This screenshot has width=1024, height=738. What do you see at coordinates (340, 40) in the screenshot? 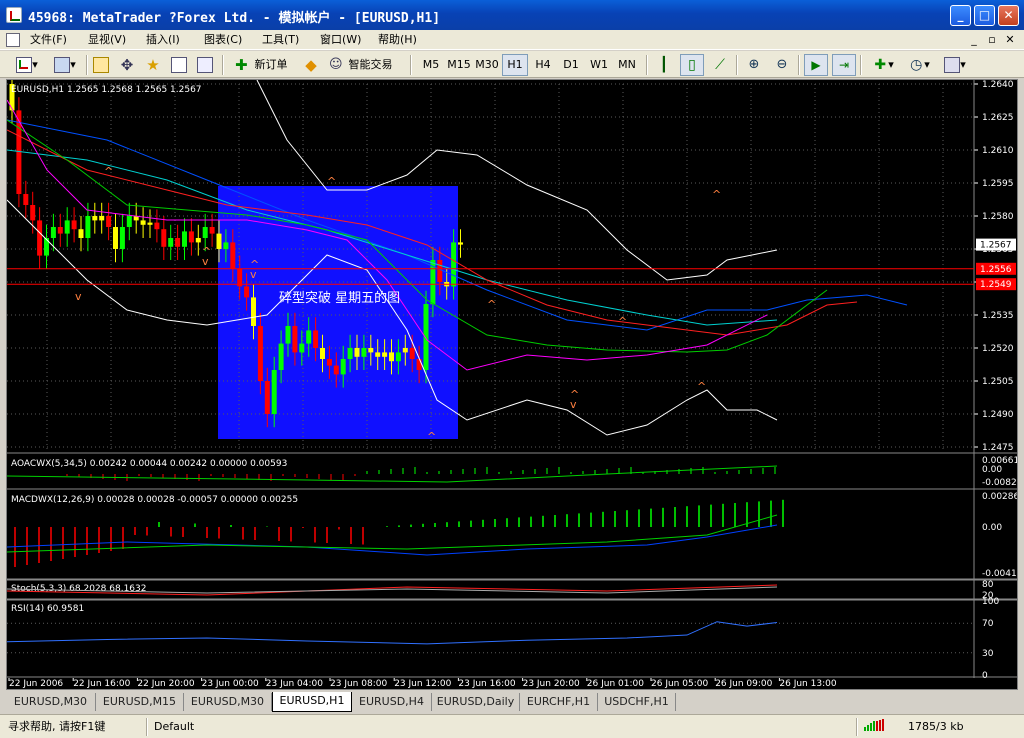
I see `menu-window: 窗口(W)` at bounding box center [340, 40].